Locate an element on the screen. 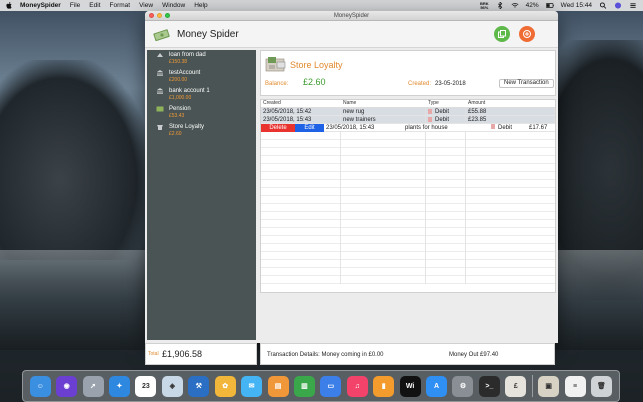 This screenshot has height=402, width=643. calendar-icon: 23 is located at coordinates (146, 386).